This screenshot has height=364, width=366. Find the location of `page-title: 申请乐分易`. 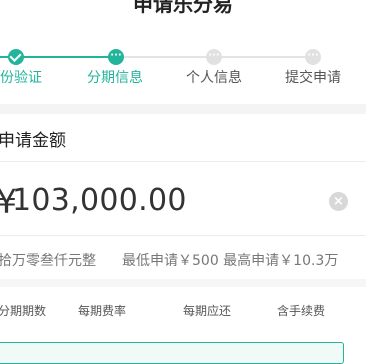

page-title: 申请乐分易 is located at coordinates (183, 7).